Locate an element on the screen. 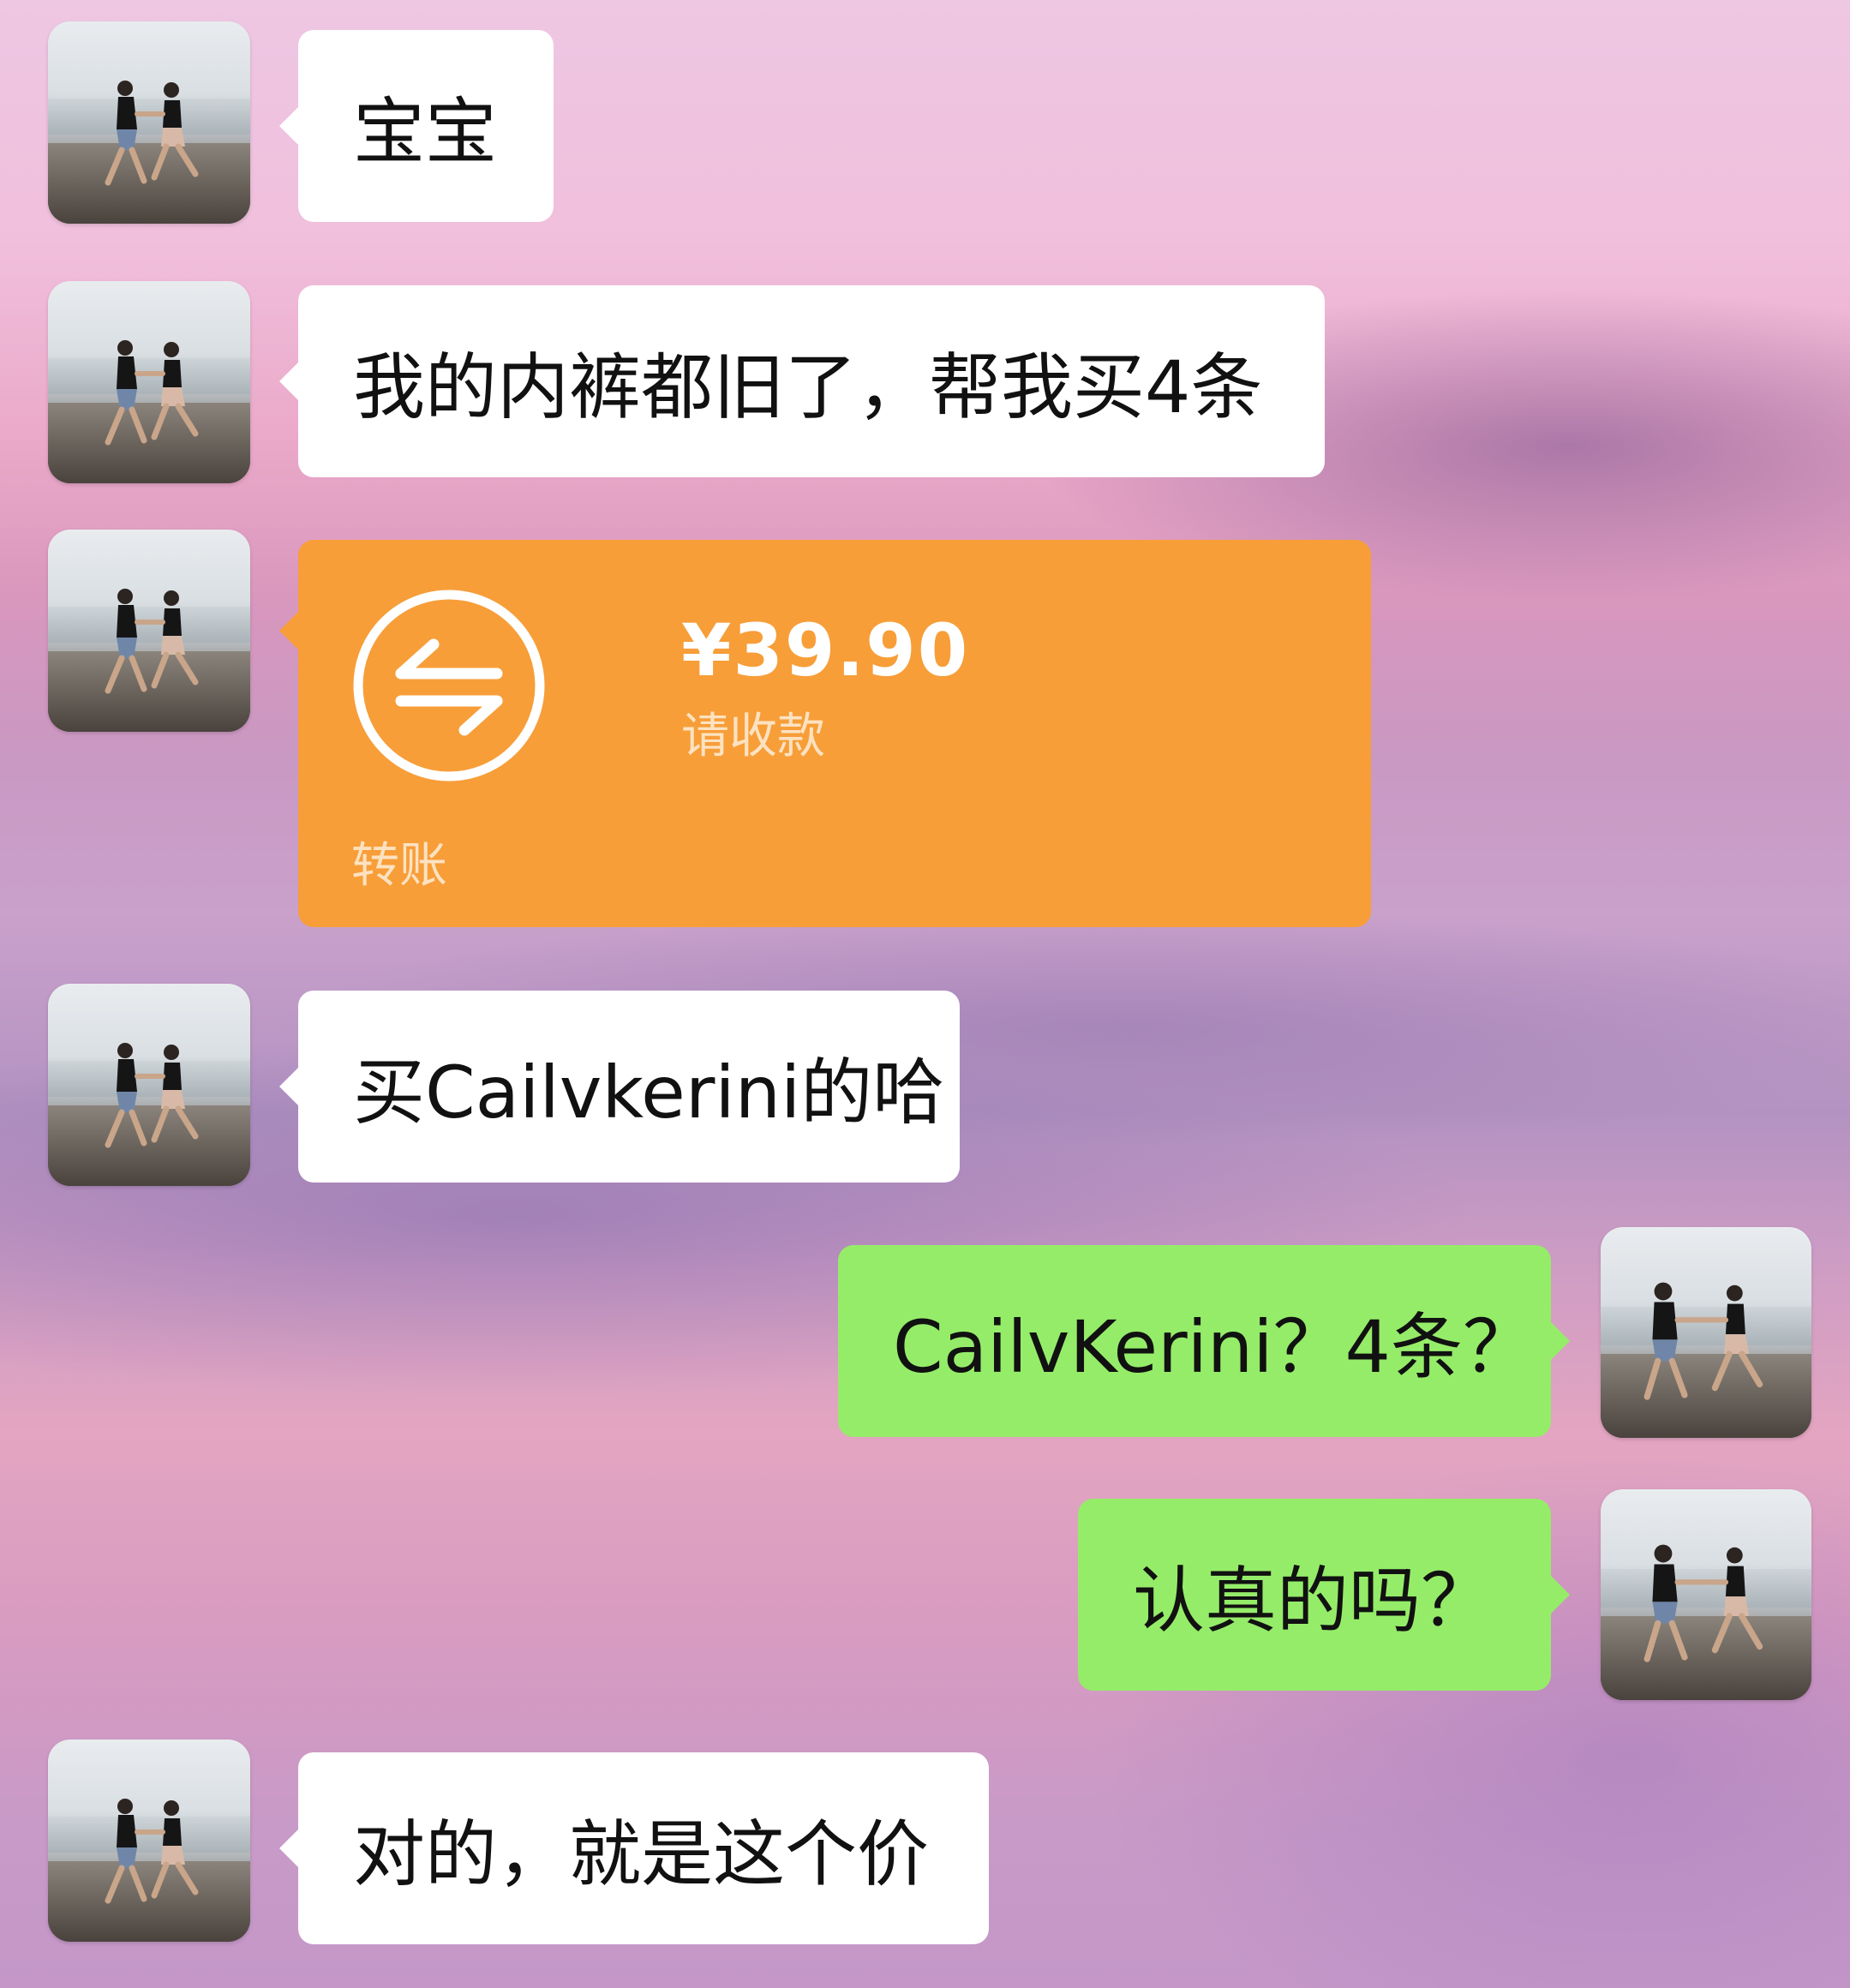  transfer-amount: ¥39.90 is located at coordinates (825, 650).